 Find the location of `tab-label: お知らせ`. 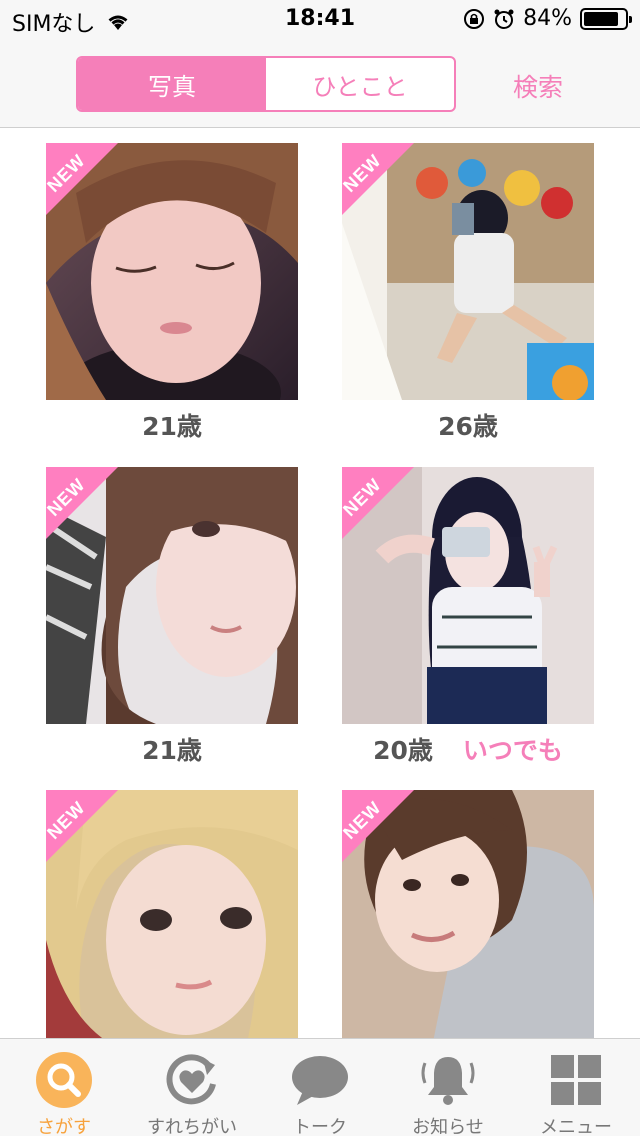

tab-label: お知らせ is located at coordinates (448, 1127).